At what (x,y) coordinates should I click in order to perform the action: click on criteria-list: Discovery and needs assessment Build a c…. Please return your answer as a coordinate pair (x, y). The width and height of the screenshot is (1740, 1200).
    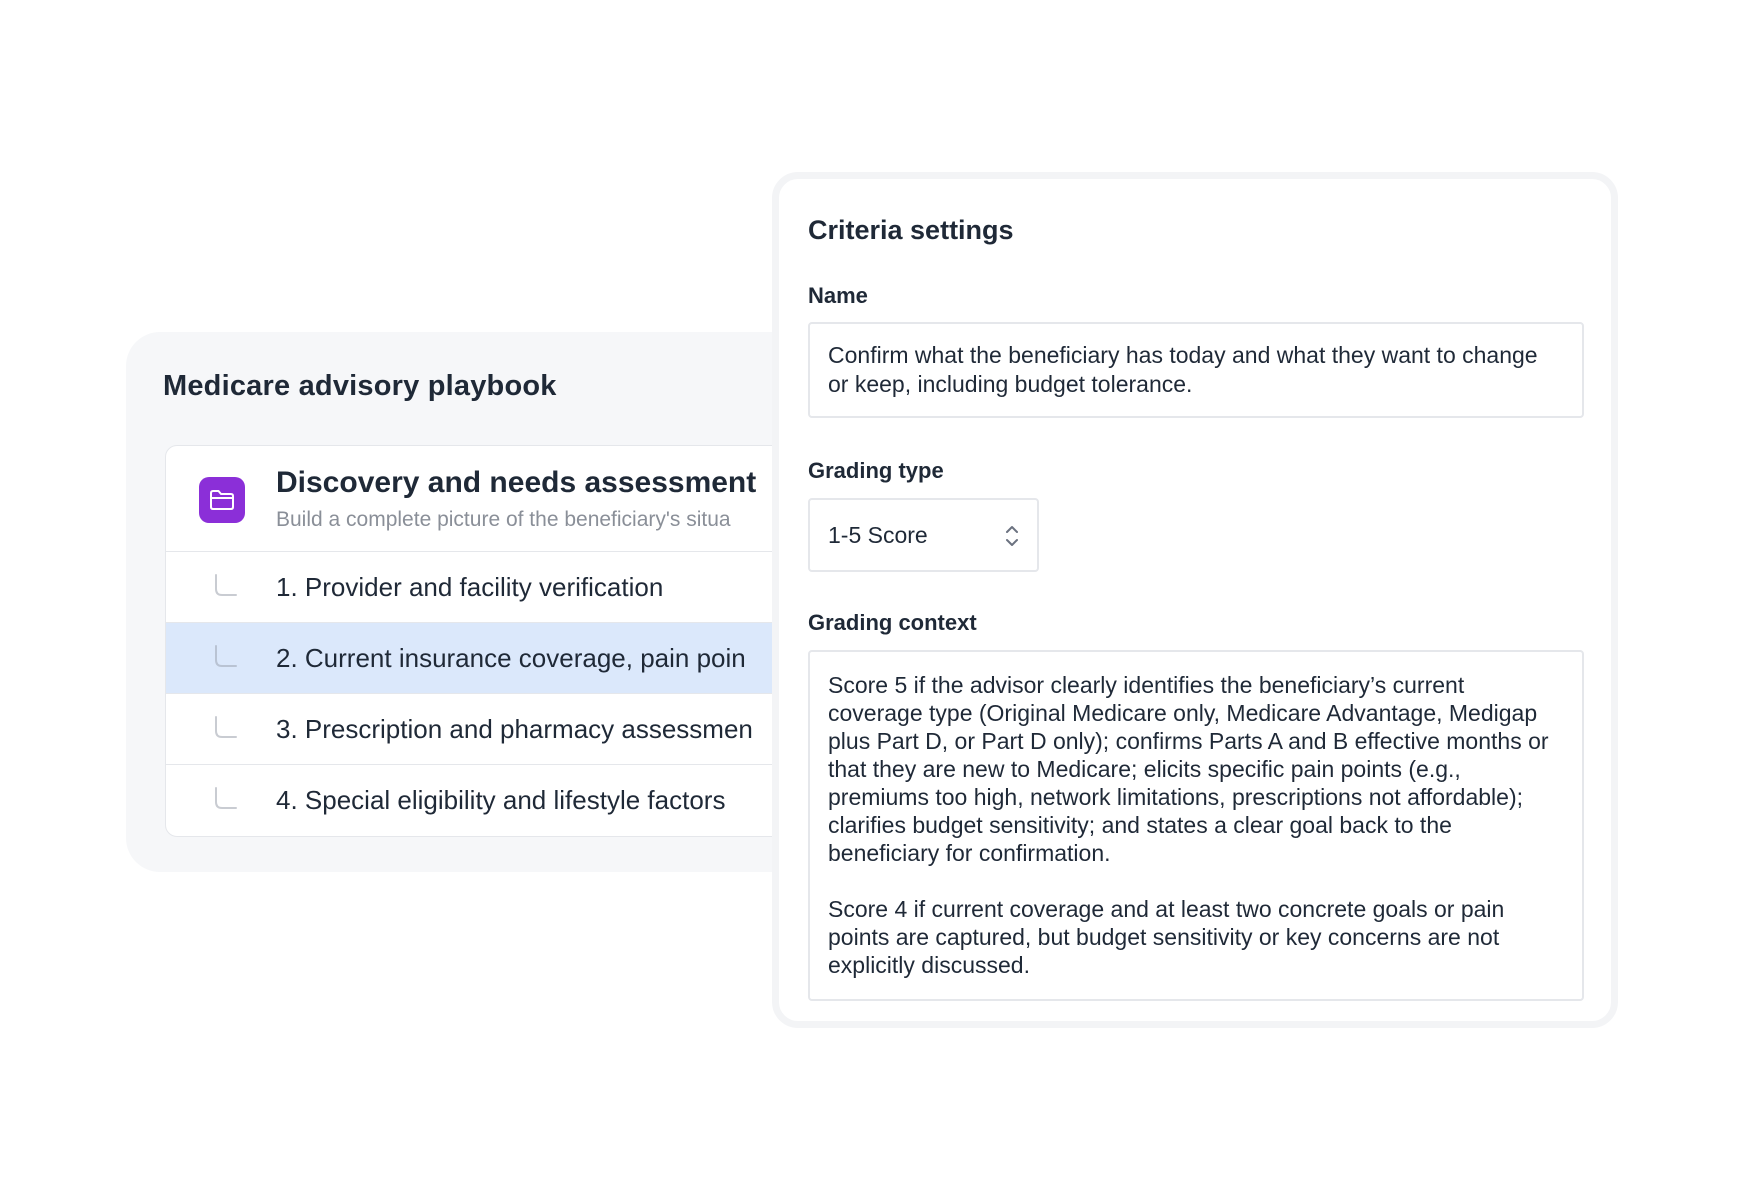
    Looking at the image, I should click on (486, 641).